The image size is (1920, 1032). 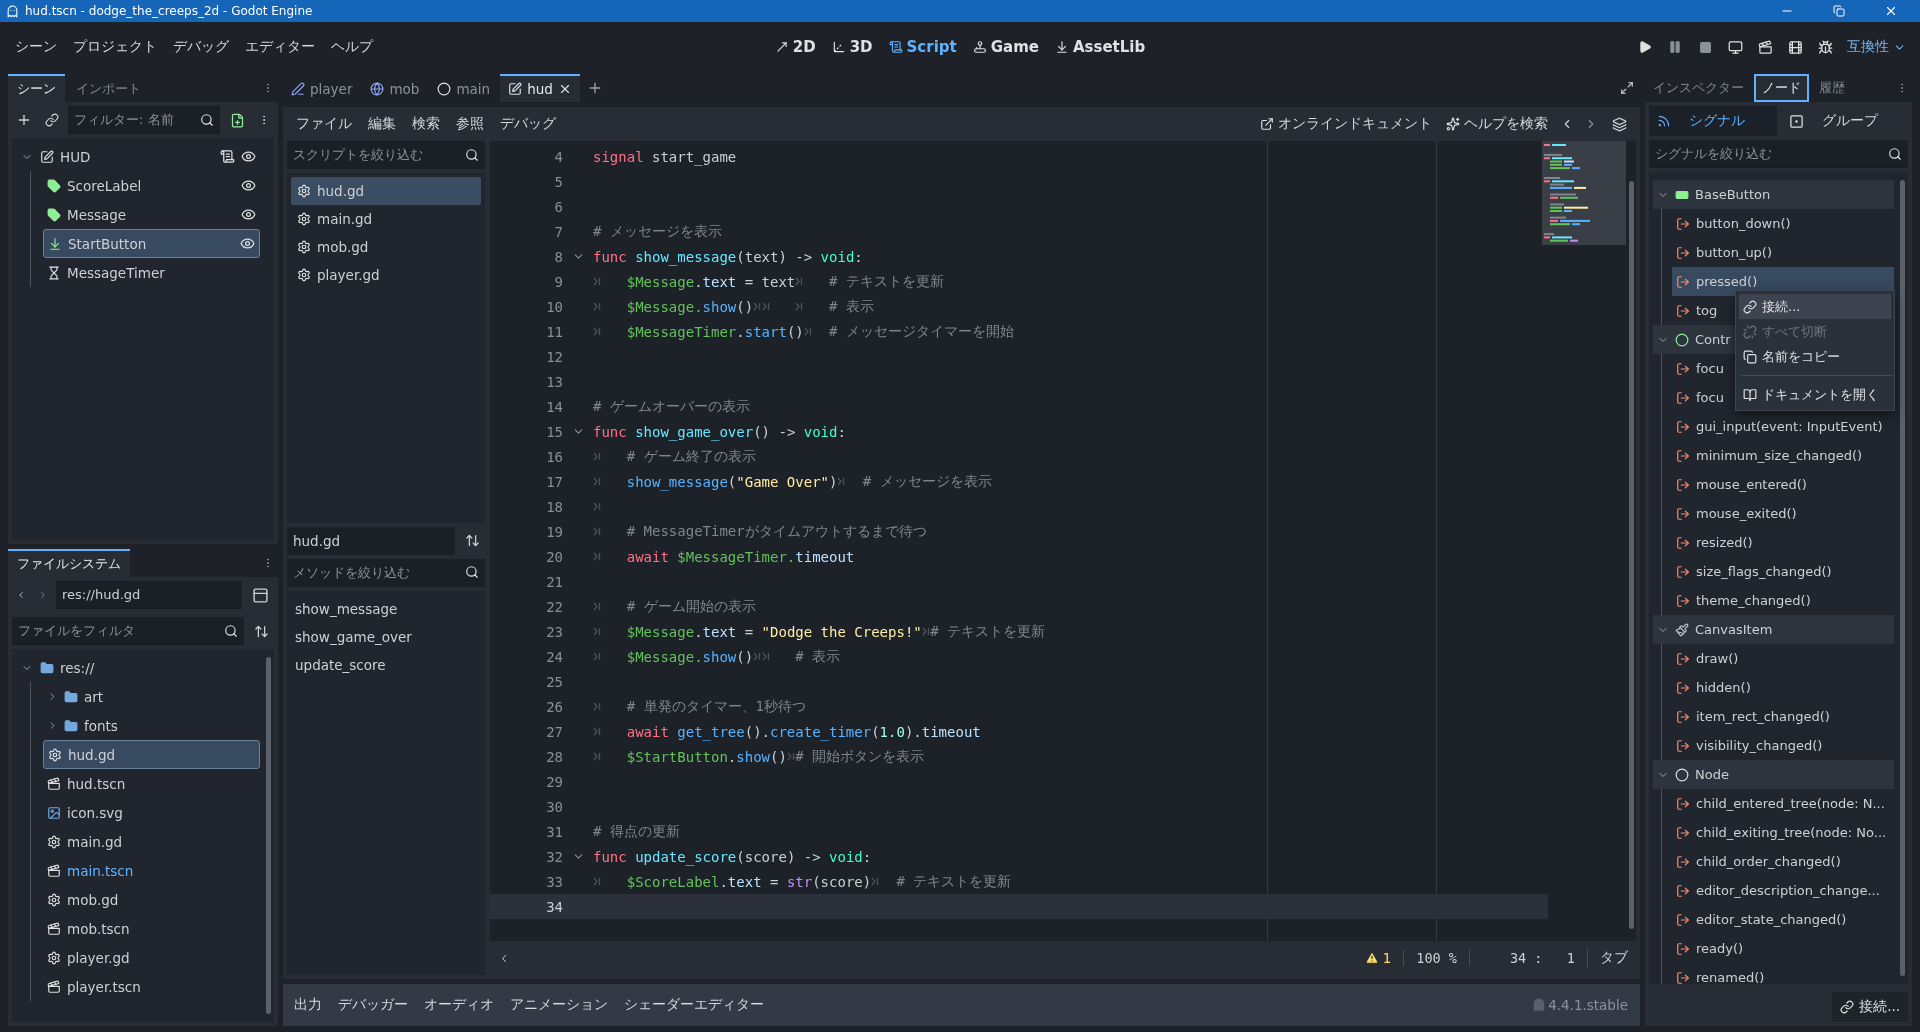 I want to click on version-label: 4.4.1.stable, so click(x=1588, y=1005).